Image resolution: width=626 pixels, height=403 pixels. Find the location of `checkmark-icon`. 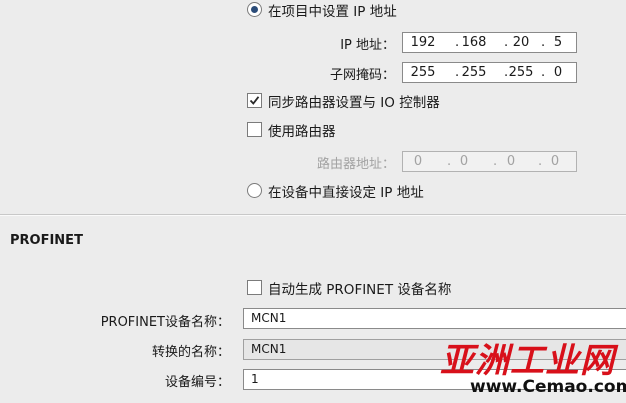

checkmark-icon is located at coordinates (254, 100).